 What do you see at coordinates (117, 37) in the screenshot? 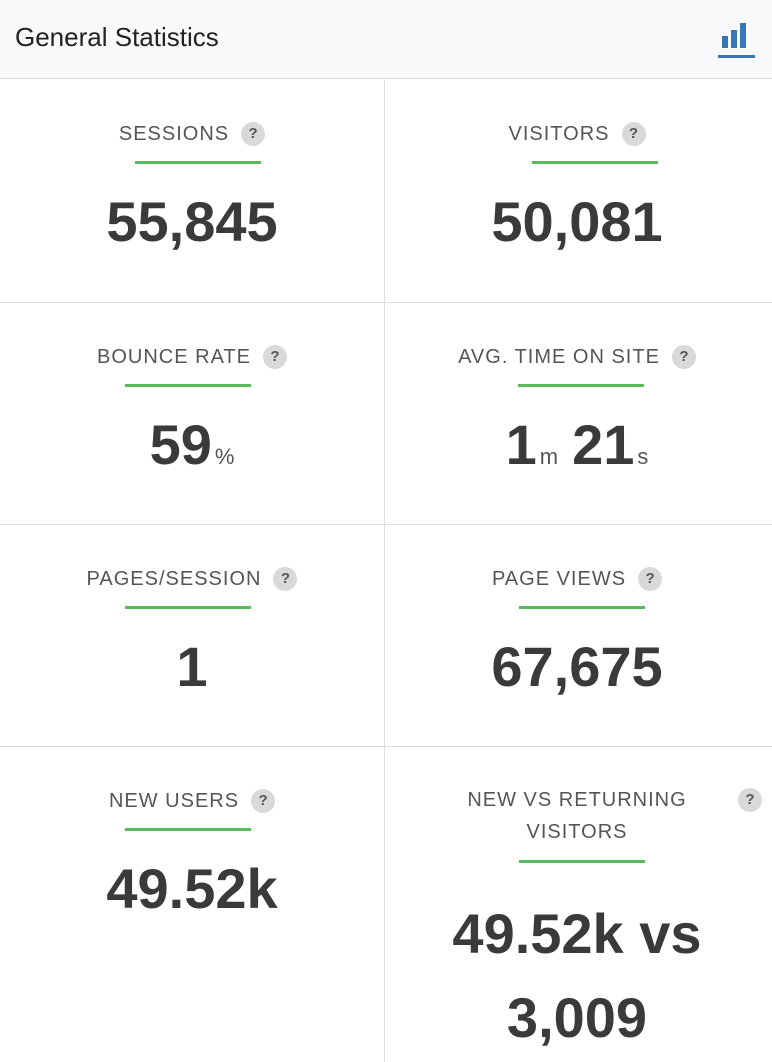
I see `panel-title: General Statistics` at bounding box center [117, 37].